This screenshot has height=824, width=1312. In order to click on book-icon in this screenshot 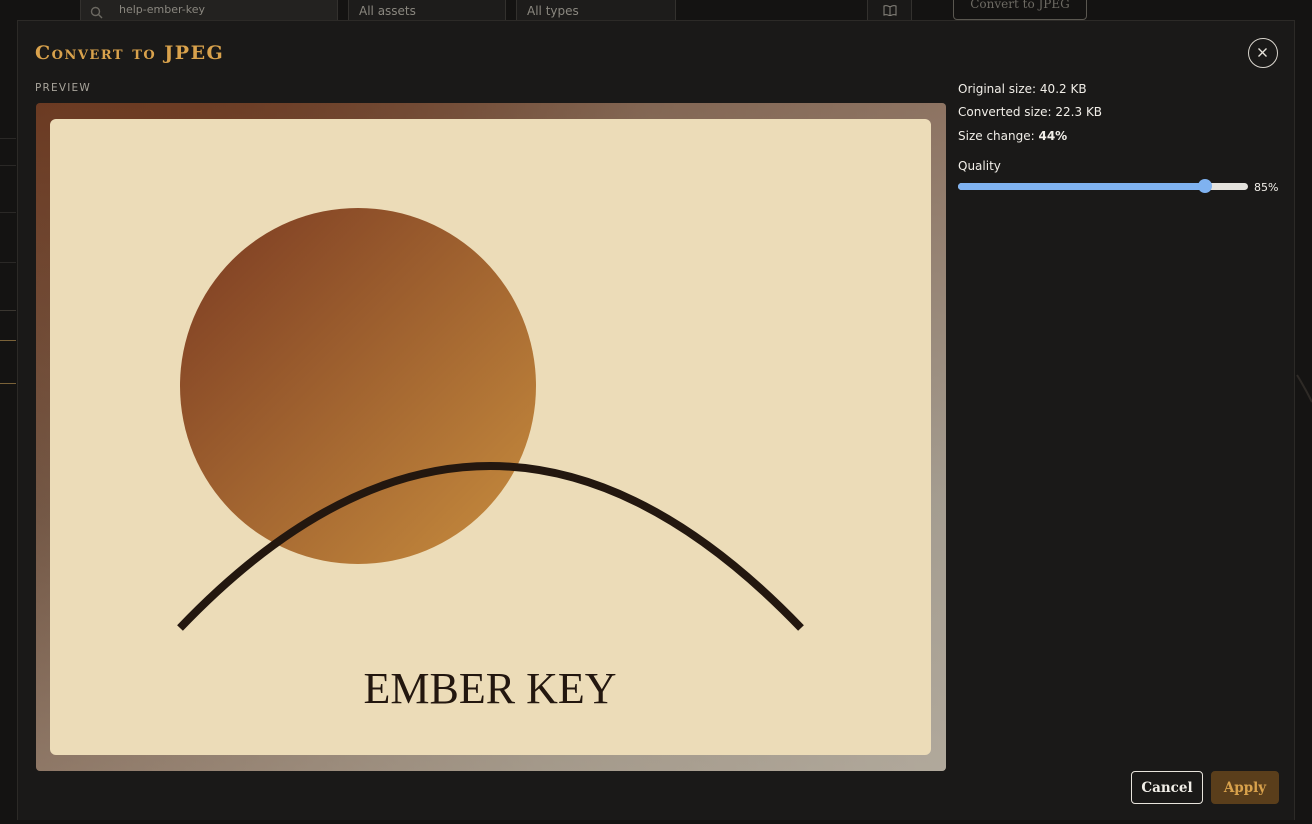, I will do `click(890, 10)`.